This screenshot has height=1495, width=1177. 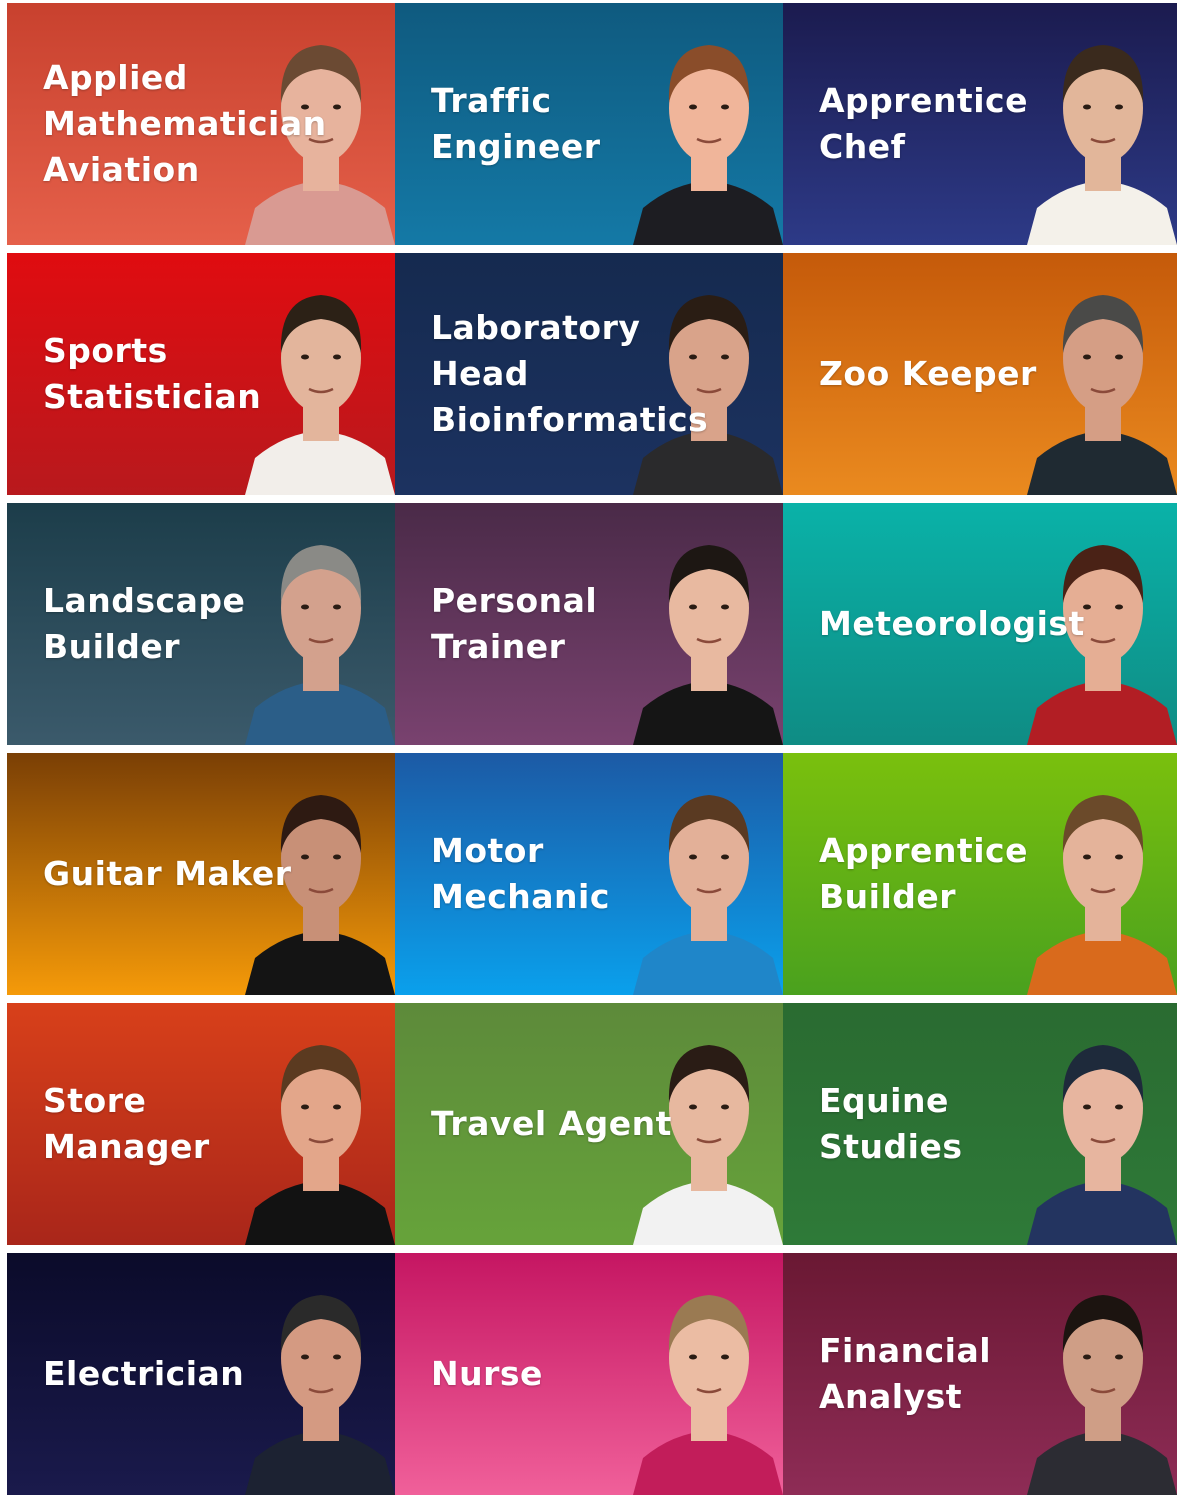 I want to click on career-title: Landscape Builder, so click(x=193, y=624).